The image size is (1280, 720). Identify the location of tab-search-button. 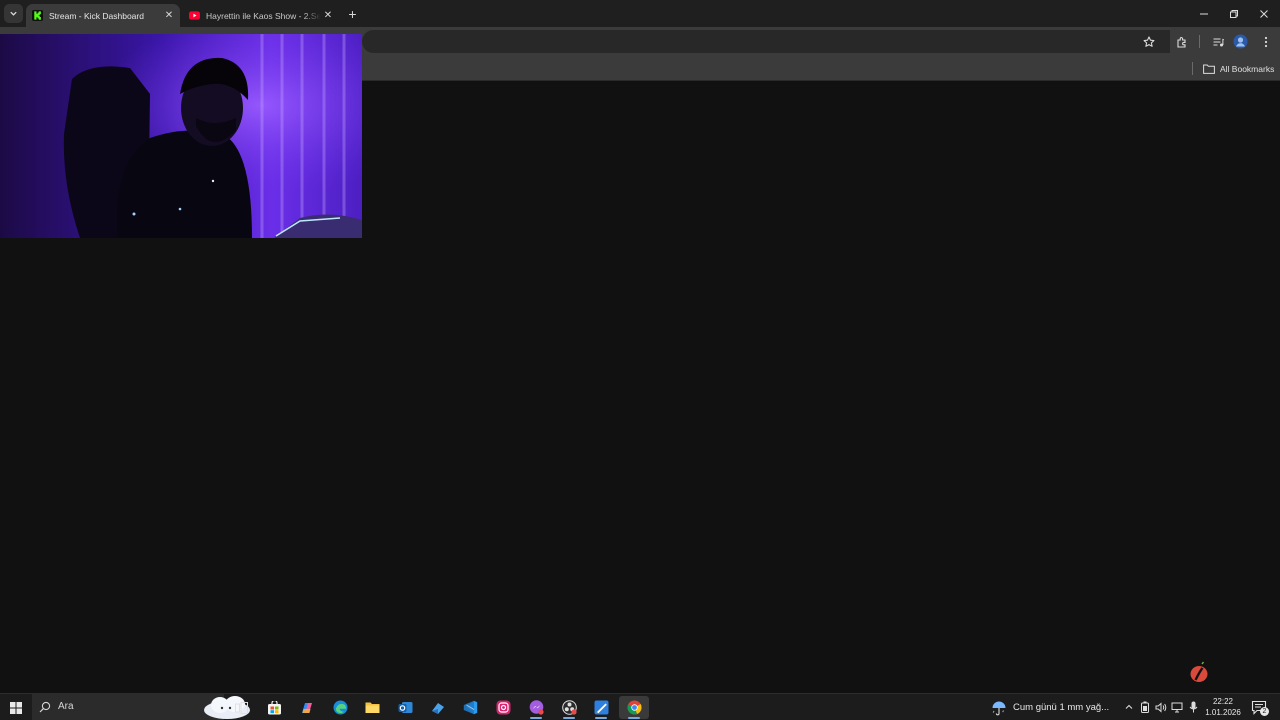
(13, 13).